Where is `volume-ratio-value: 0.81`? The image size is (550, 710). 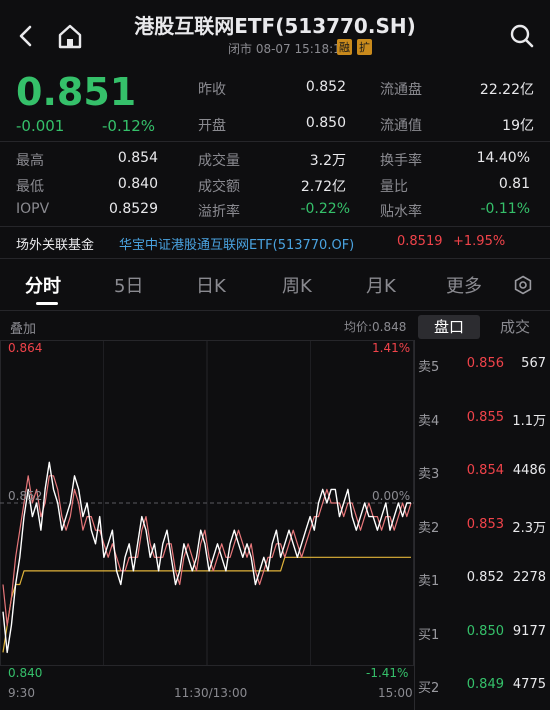
volume-ratio-value: 0.81 is located at coordinates (514, 184).